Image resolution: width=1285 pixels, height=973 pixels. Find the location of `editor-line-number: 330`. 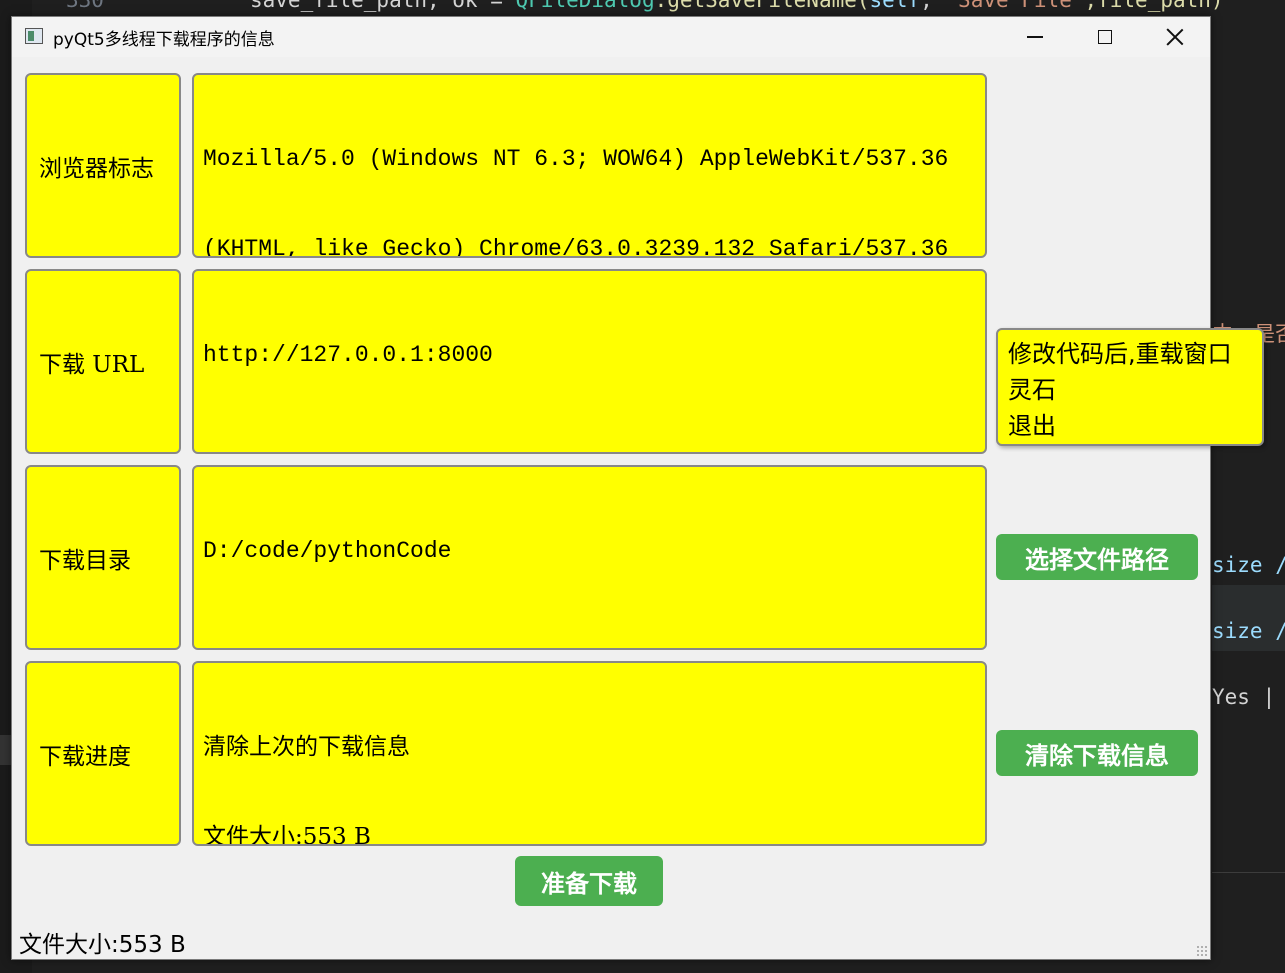

editor-line-number: 330 is located at coordinates (85, 6).